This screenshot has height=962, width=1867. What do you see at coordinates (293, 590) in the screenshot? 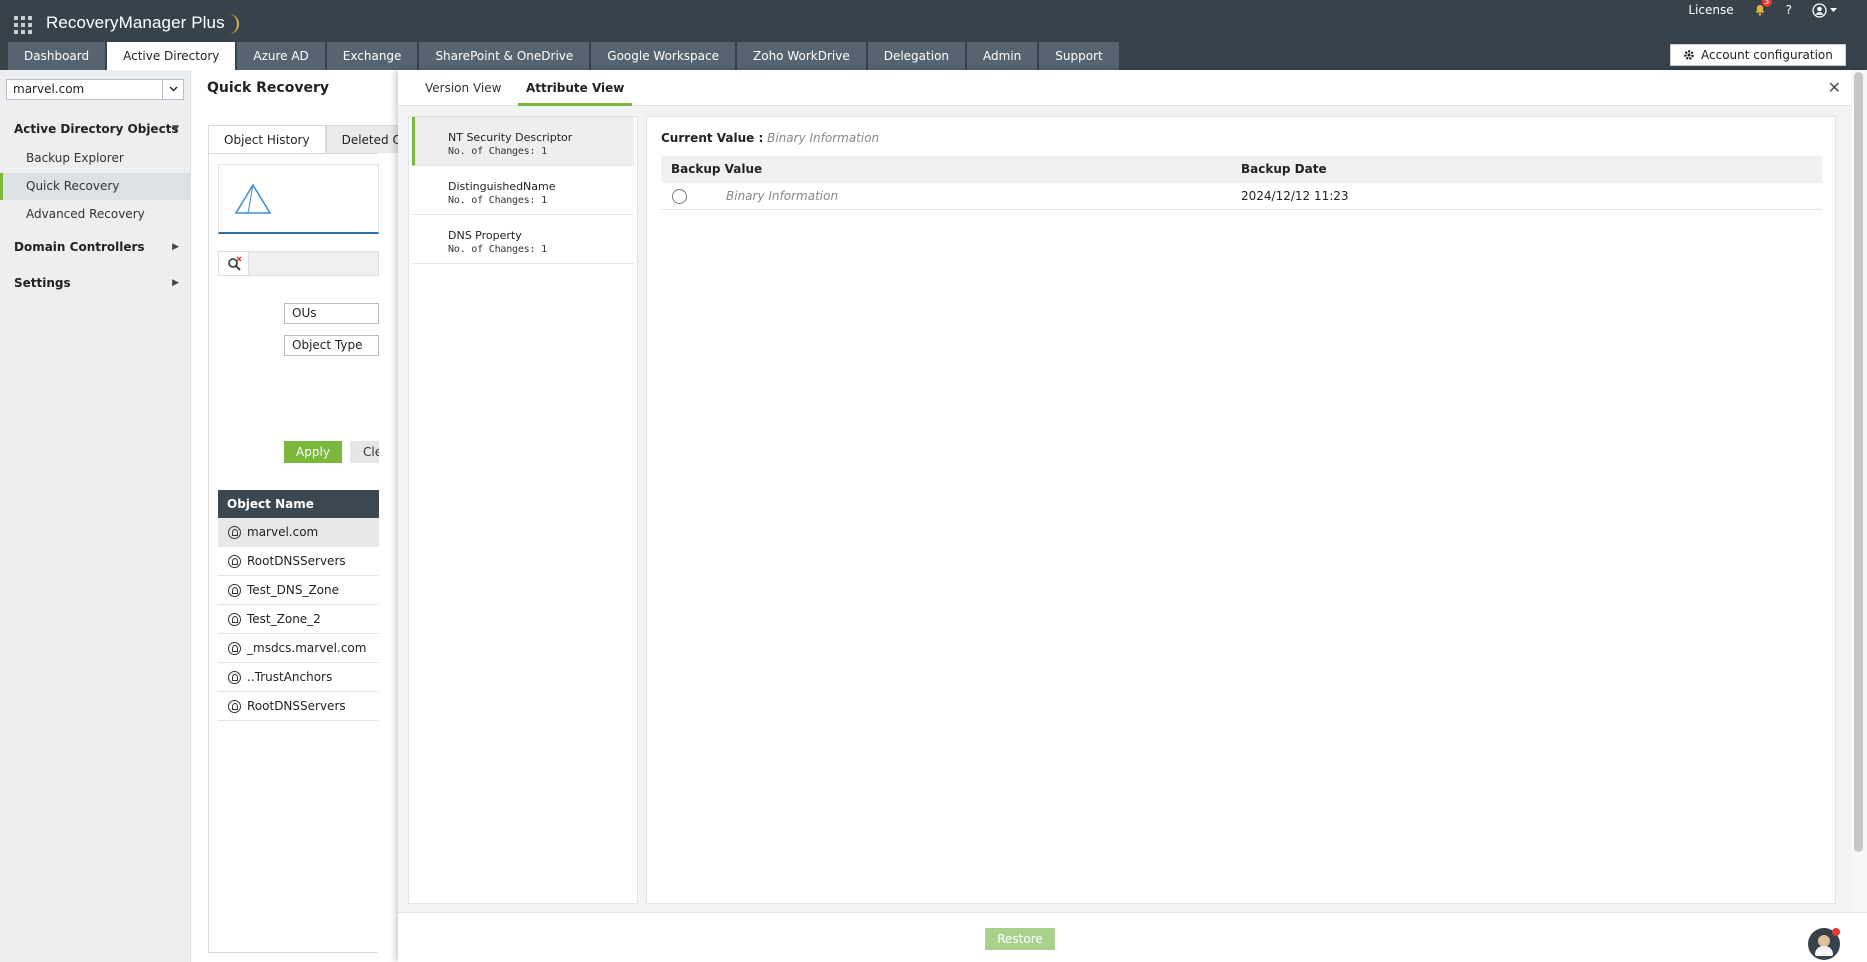
I see `object-name: Test_DNS_Zone` at bounding box center [293, 590].